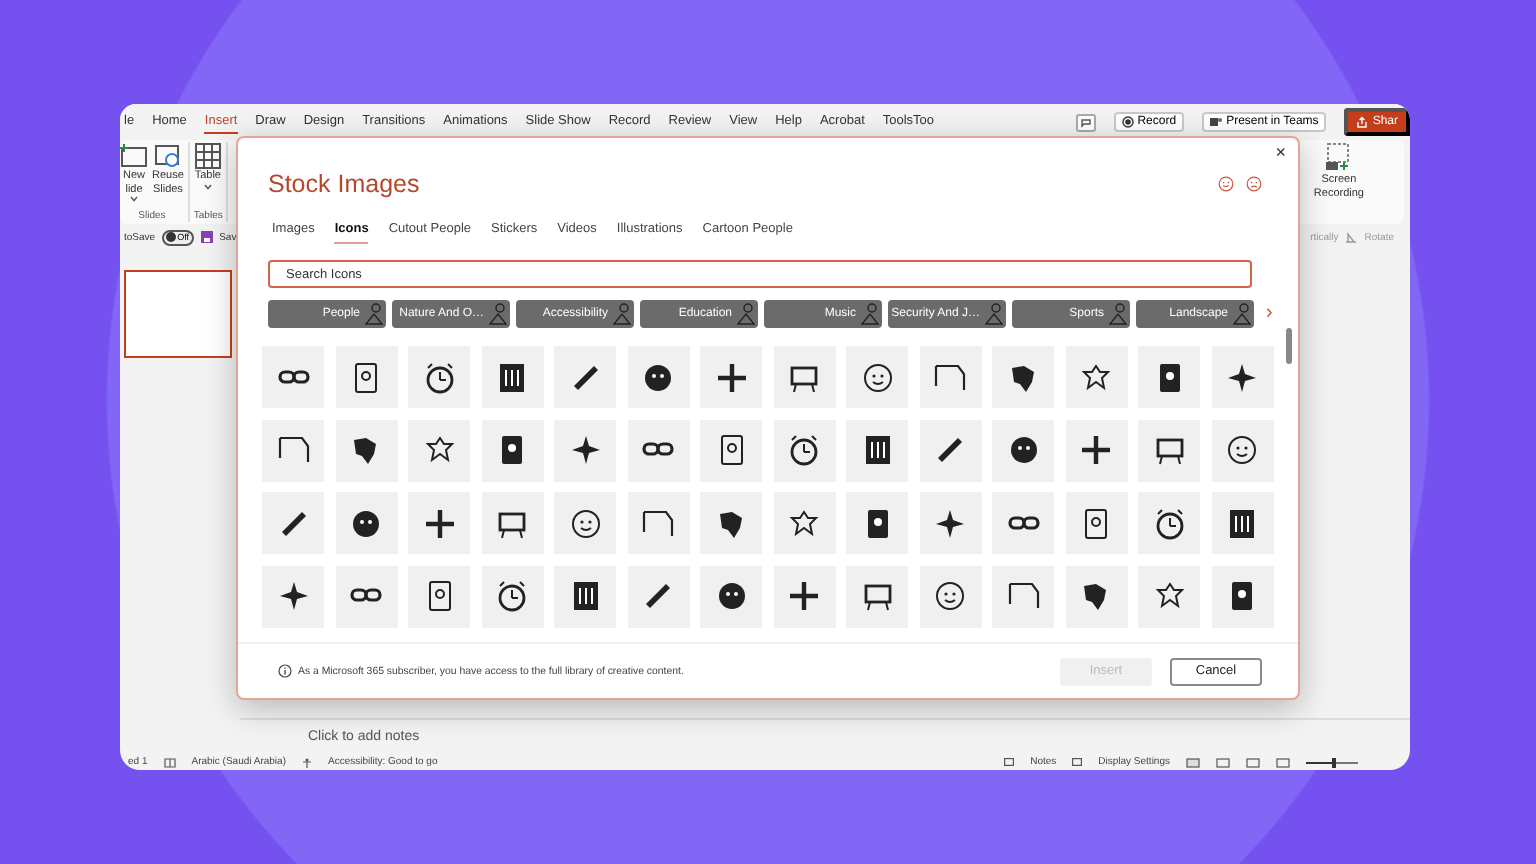 Image resolution: width=1536 pixels, height=864 pixels. What do you see at coordinates (1127, 122) in the screenshot?
I see `record-icon` at bounding box center [1127, 122].